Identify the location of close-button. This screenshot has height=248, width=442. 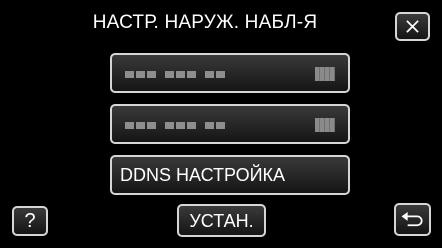
(412, 26).